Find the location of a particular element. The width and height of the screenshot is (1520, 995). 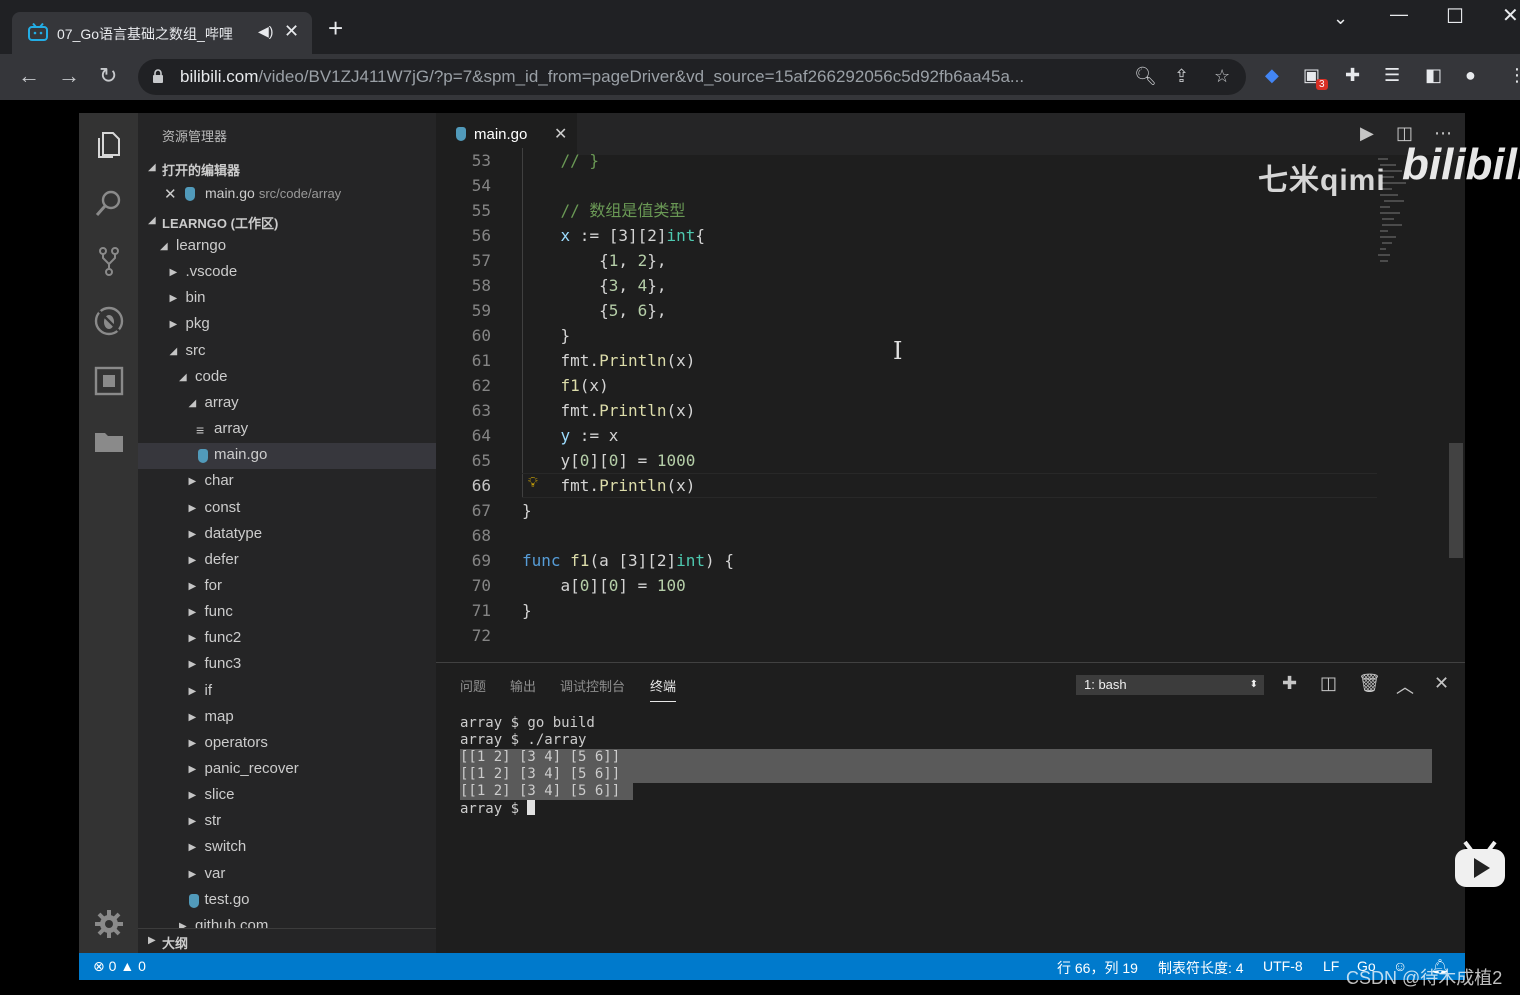

line-number: 61 is located at coordinates (481, 360).